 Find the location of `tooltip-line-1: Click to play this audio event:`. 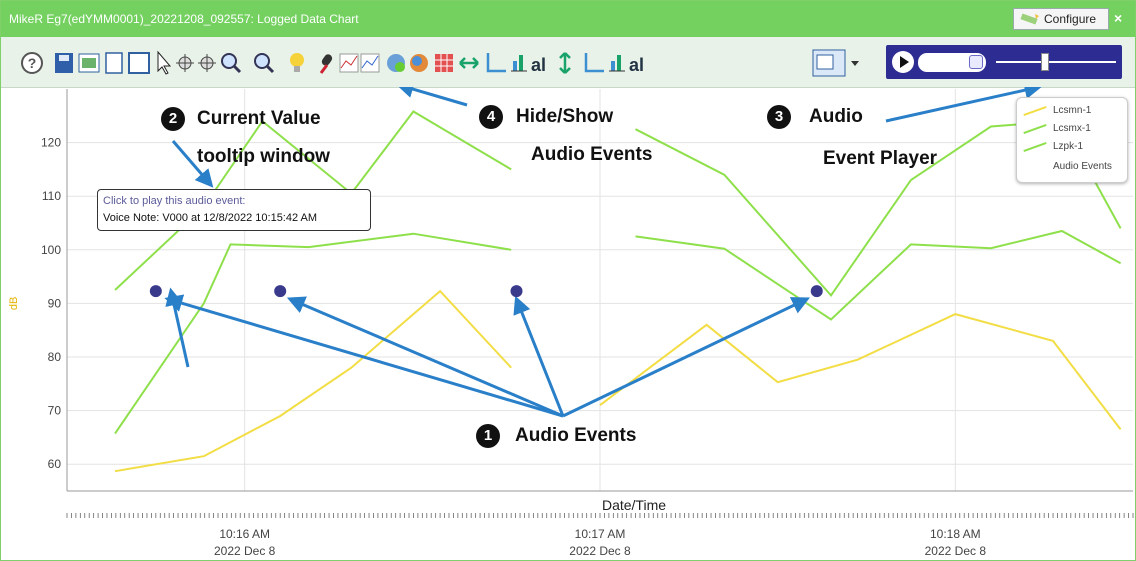

tooltip-line-1: Click to play this audio event: is located at coordinates (174, 201).